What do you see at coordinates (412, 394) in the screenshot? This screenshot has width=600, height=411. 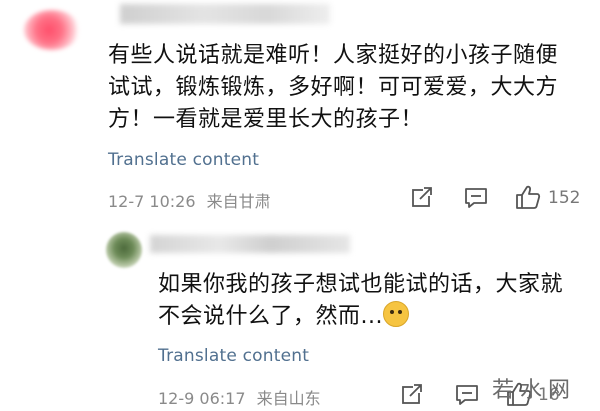 I see `reply-share-icon` at bounding box center [412, 394].